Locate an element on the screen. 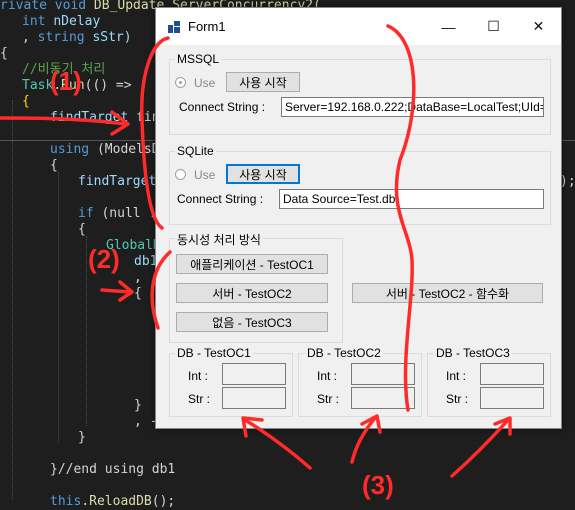 The image size is (575, 510). annotation-label-3: (3) is located at coordinates (378, 485).